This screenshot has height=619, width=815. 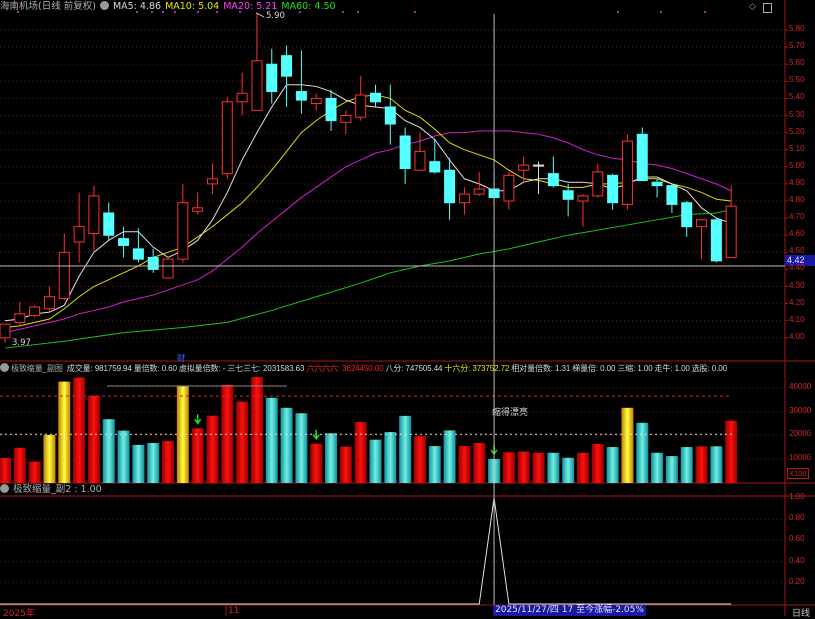 I want to click on price-tick-label: 5.40, so click(x=797, y=97).